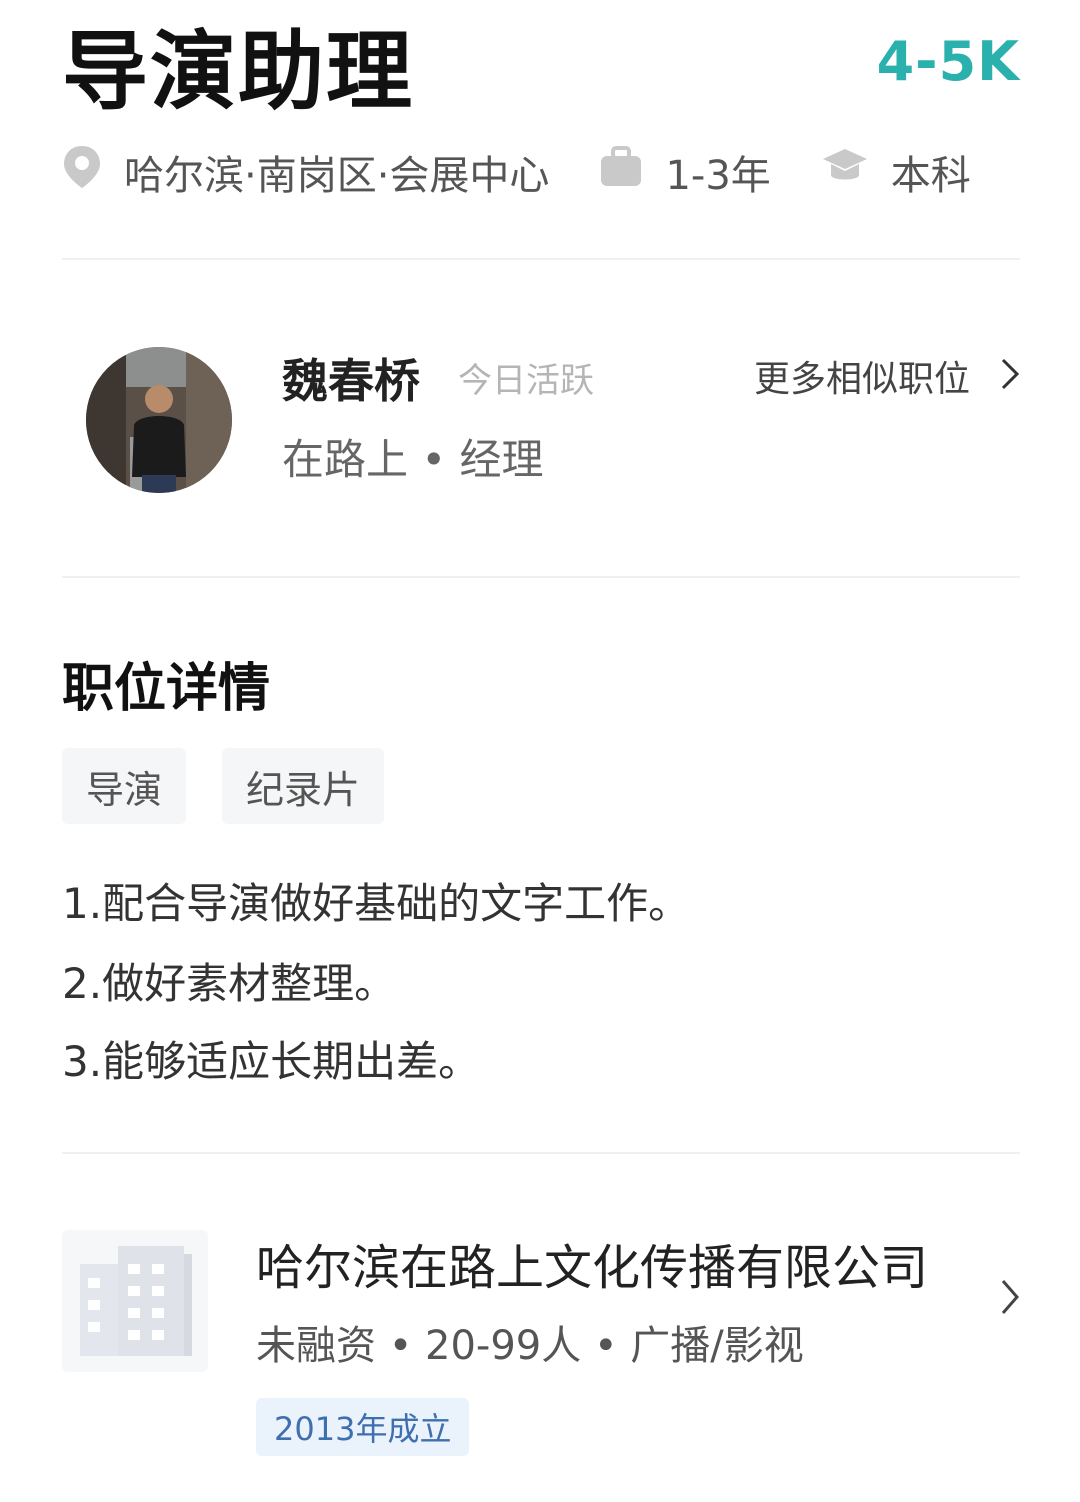 Image resolution: width=1080 pixels, height=1502 pixels. Describe the element at coordinates (271, 1061) in the screenshot. I see `job-description-line: 3.能够适应长期出差。` at that location.